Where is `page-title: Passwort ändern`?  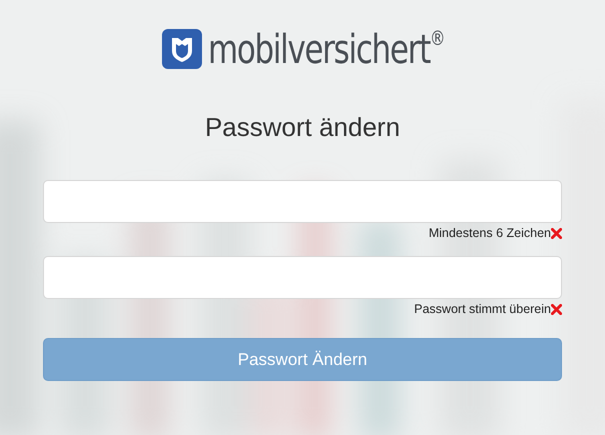 page-title: Passwort ändern is located at coordinates (302, 127).